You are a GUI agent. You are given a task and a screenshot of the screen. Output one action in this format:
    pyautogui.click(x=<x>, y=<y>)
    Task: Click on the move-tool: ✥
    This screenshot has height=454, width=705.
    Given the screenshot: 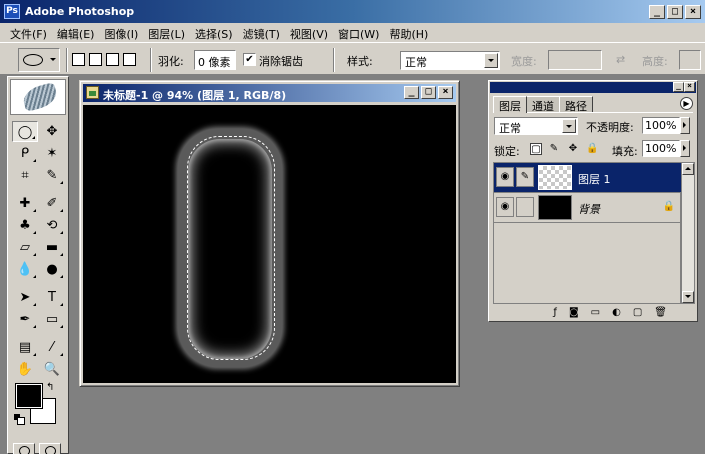 What is the action you would take?
    pyautogui.click(x=52, y=131)
    